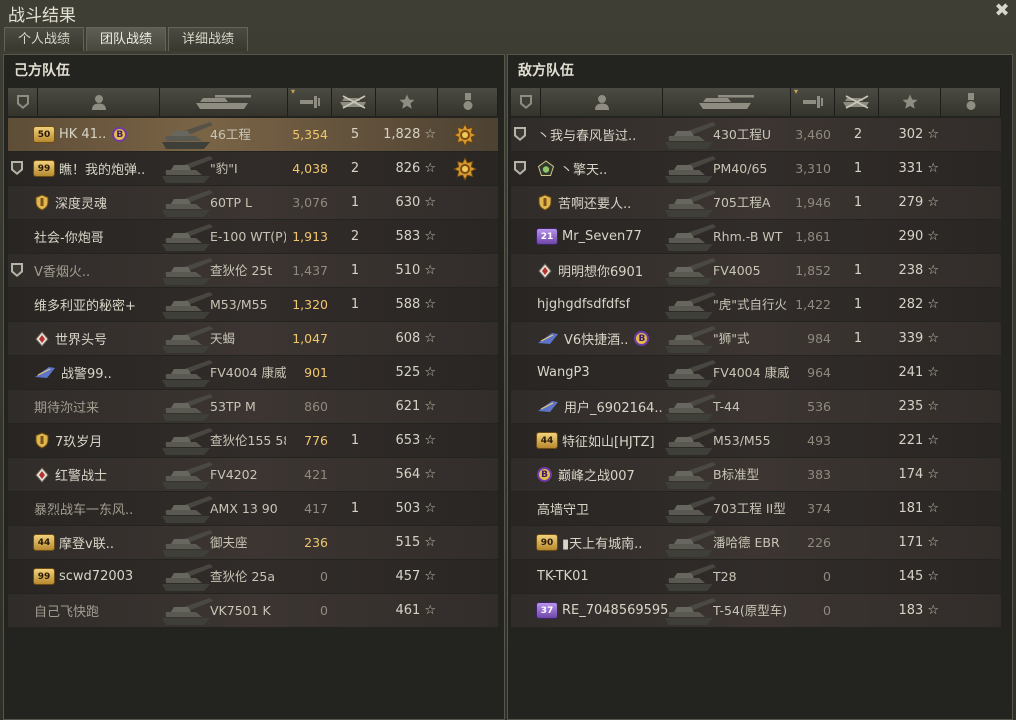 This screenshot has height=720, width=1016. Describe the element at coordinates (756, 202) in the screenshot. I see `enemy-player-row: 苦啊还要人.. 705工程A 1,946 1 279 ☆` at that location.